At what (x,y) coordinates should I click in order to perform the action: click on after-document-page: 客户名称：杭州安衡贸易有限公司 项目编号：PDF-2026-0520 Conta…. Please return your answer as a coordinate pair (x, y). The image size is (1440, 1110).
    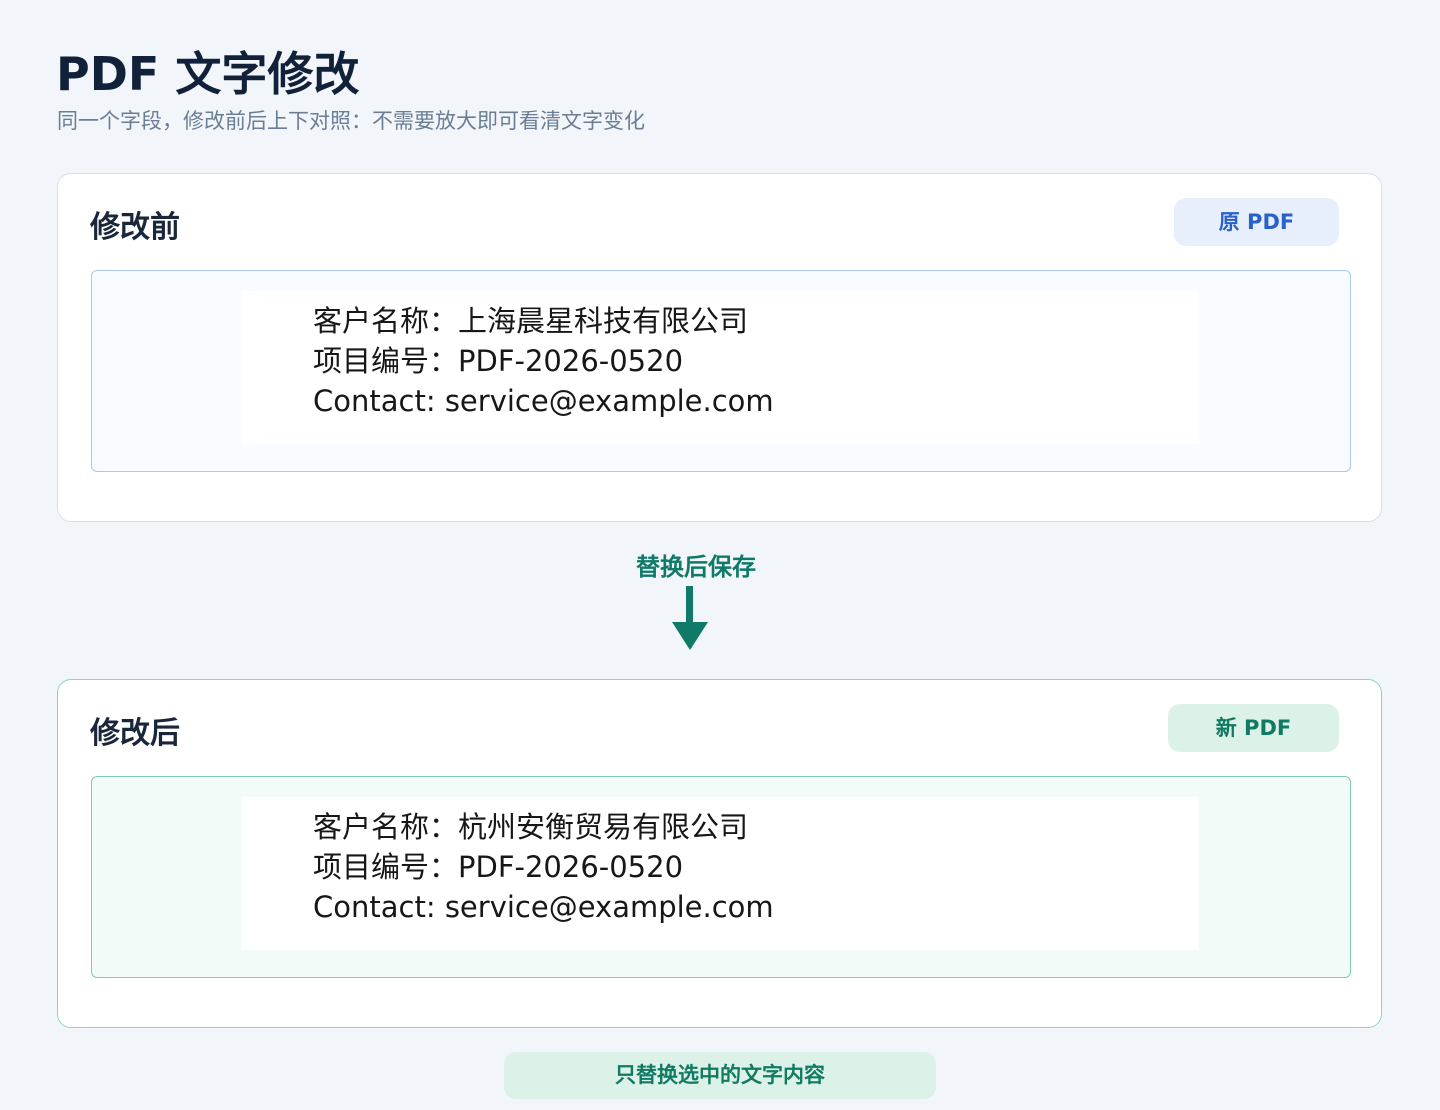
    Looking at the image, I should click on (720, 873).